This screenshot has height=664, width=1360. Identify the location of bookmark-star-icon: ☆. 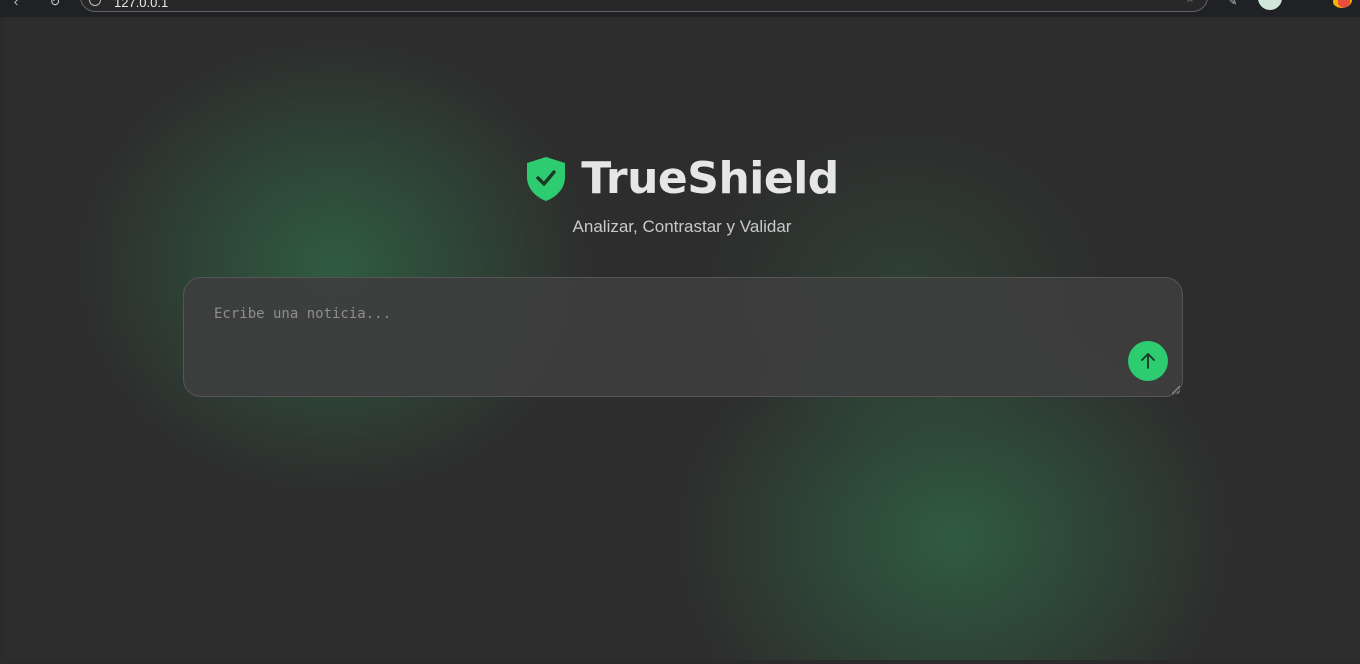
(1190, 3).